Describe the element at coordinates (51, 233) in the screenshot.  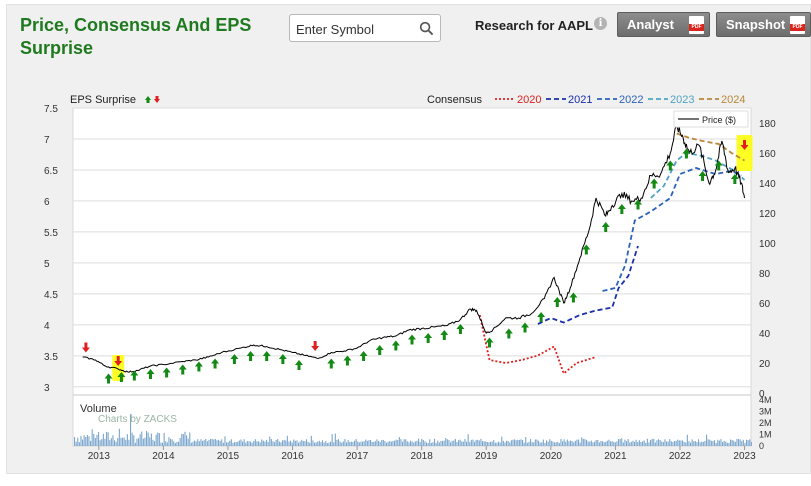
I see `left-axis-tick: 5.5` at that location.